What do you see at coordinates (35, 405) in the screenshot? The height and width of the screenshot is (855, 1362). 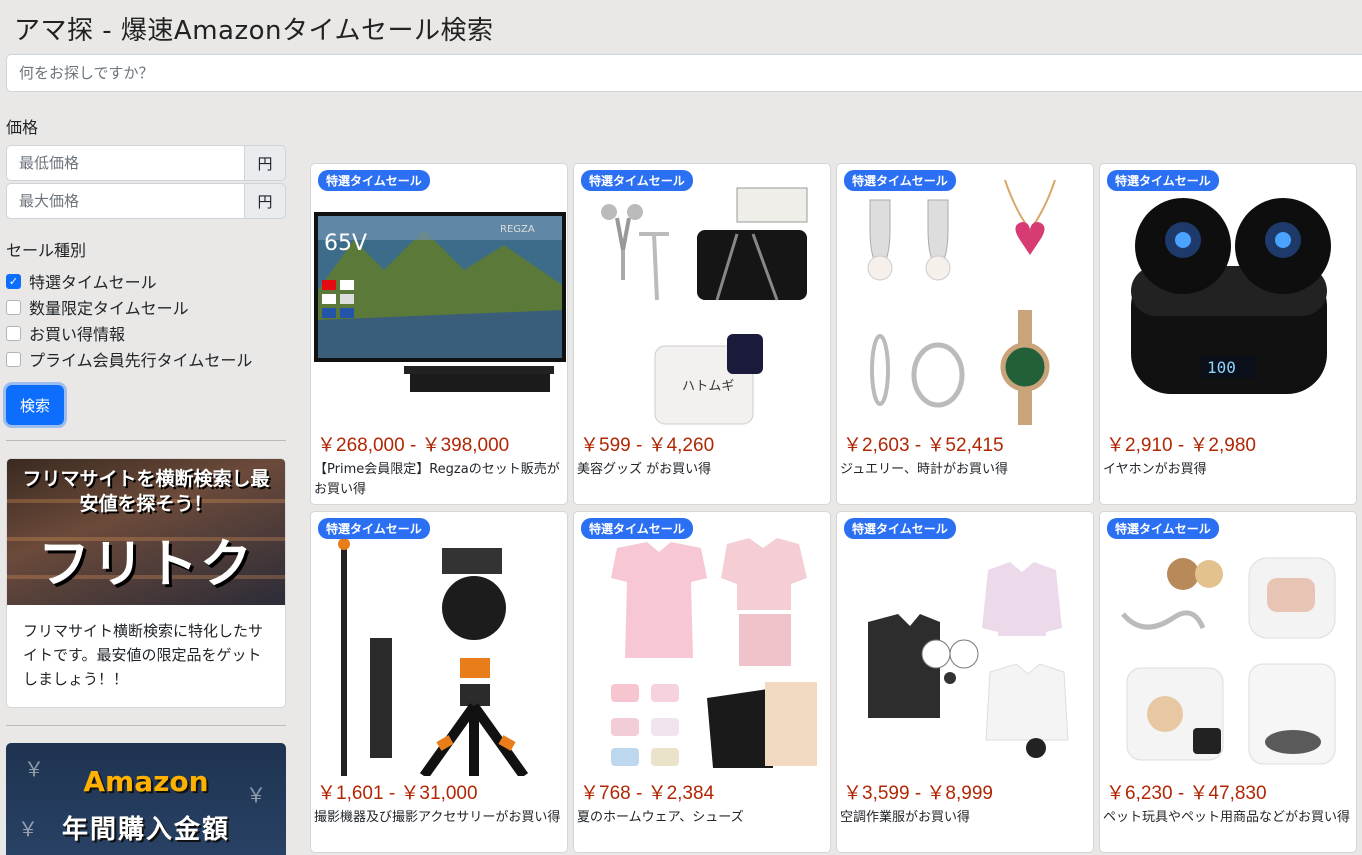 I see `search-button: 検索` at bounding box center [35, 405].